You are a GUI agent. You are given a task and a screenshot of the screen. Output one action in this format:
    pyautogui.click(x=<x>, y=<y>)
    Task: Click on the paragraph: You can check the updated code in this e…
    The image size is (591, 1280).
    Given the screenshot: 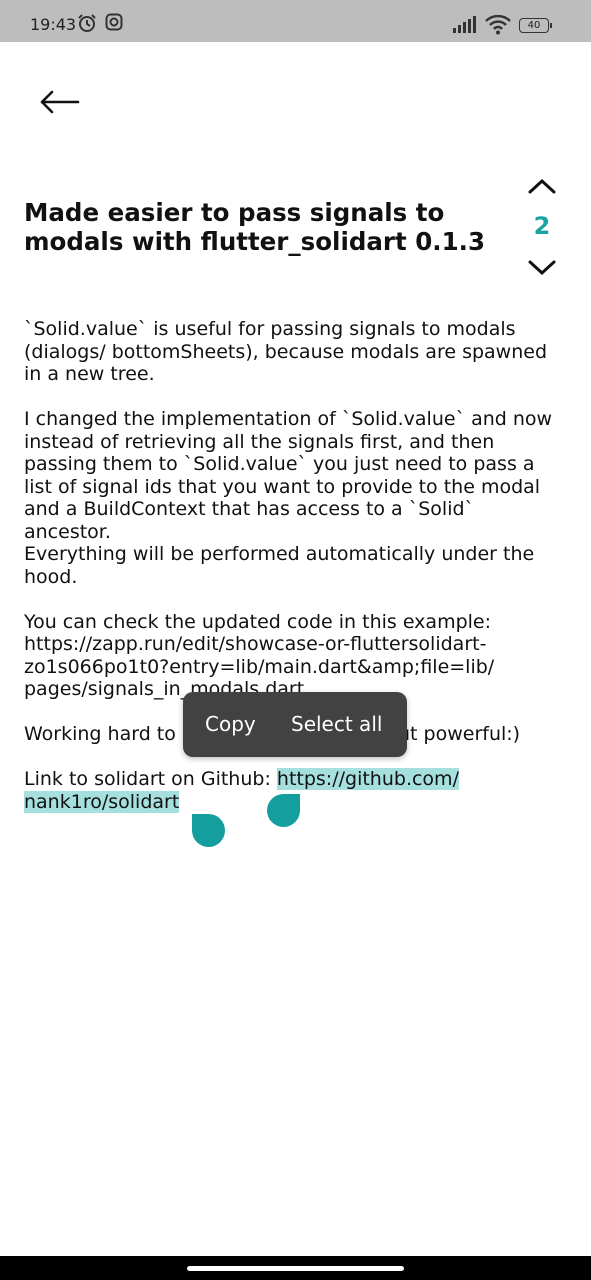 What is the action you would take?
    pyautogui.click(x=259, y=655)
    